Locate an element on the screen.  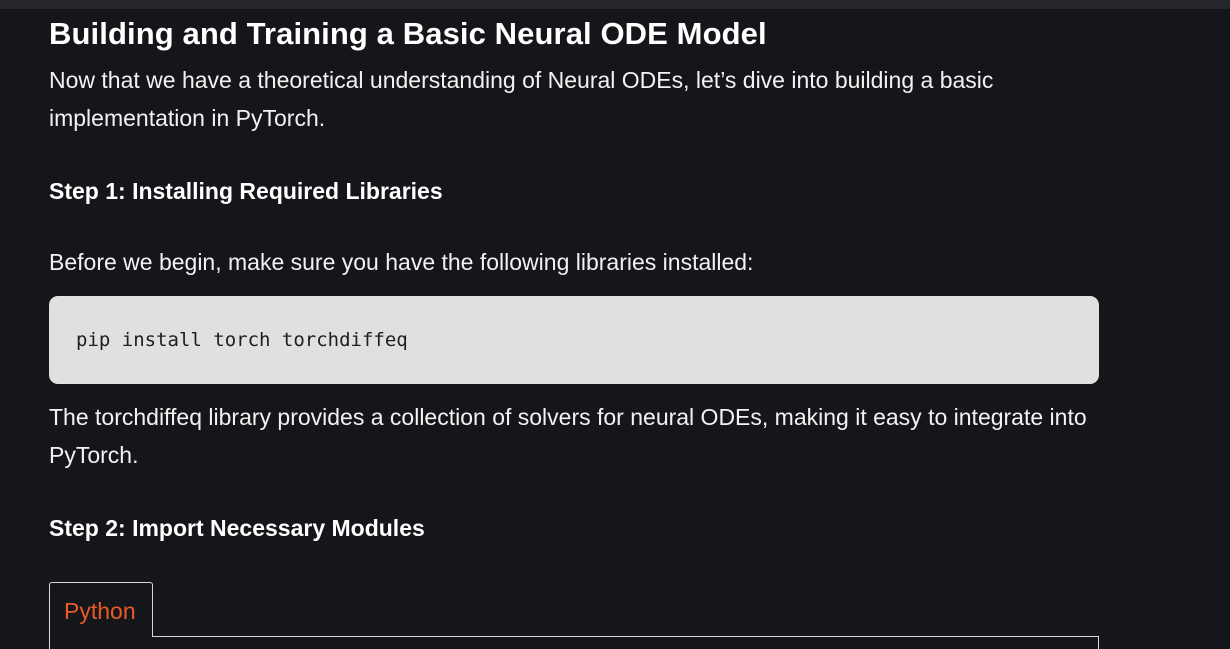
code-panel-right-border is located at coordinates (1098, 643).